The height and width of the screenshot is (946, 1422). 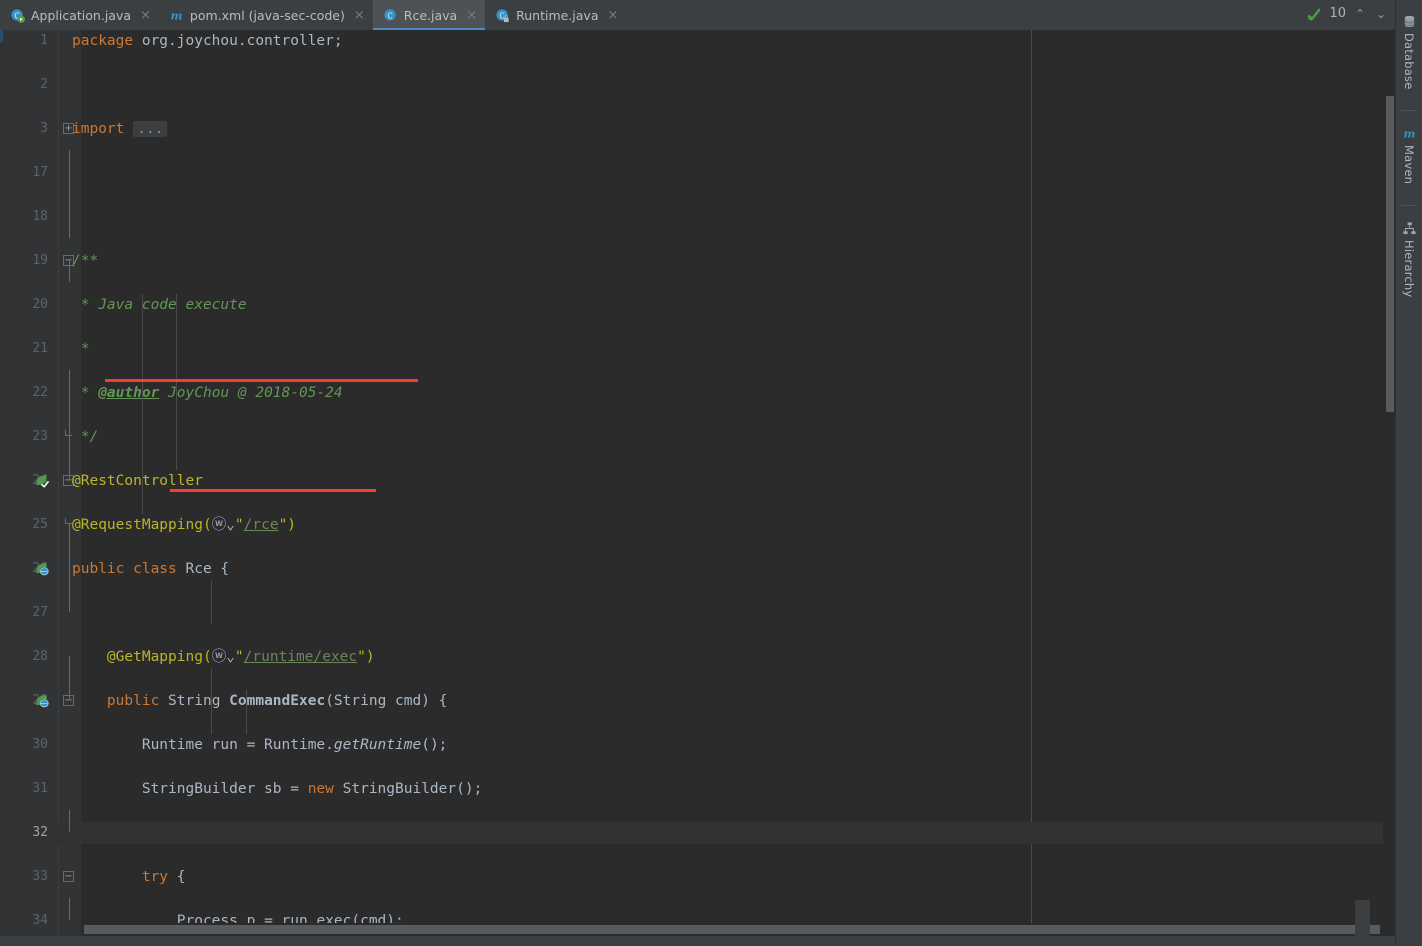 I want to click on database-icon, so click(x=1409, y=21).